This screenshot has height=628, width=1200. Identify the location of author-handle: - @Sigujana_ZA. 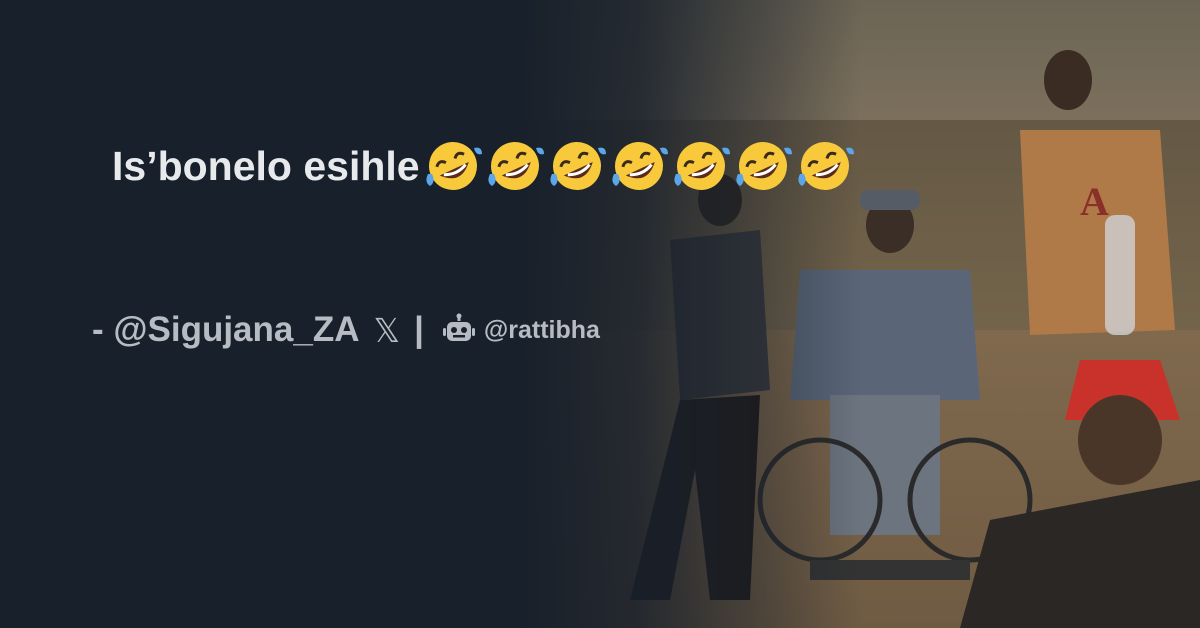
(226, 330).